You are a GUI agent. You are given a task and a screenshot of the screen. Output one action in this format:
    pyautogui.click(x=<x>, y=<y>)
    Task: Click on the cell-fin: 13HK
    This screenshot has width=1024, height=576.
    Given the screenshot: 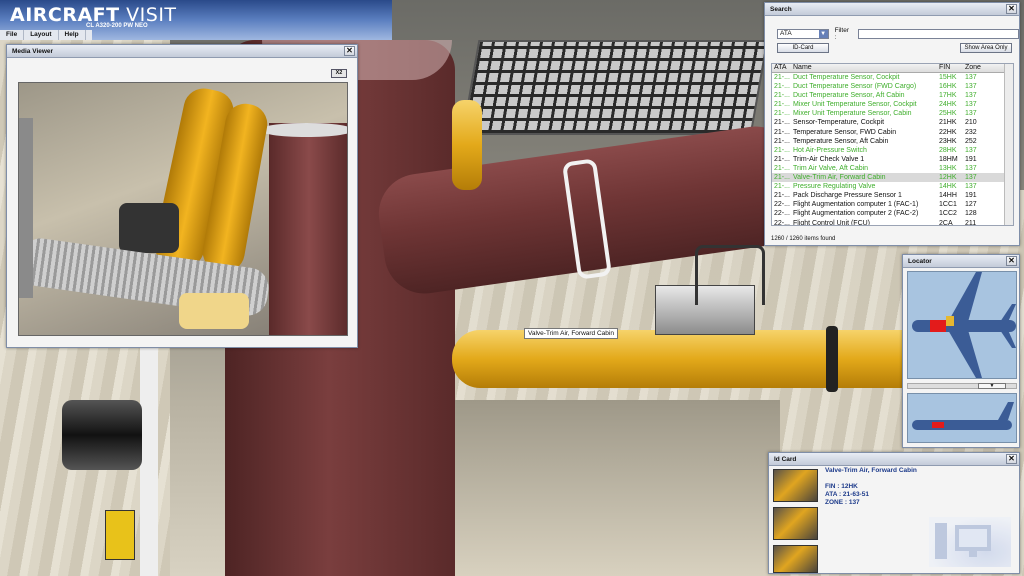 What is the action you would take?
    pyautogui.click(x=948, y=168)
    